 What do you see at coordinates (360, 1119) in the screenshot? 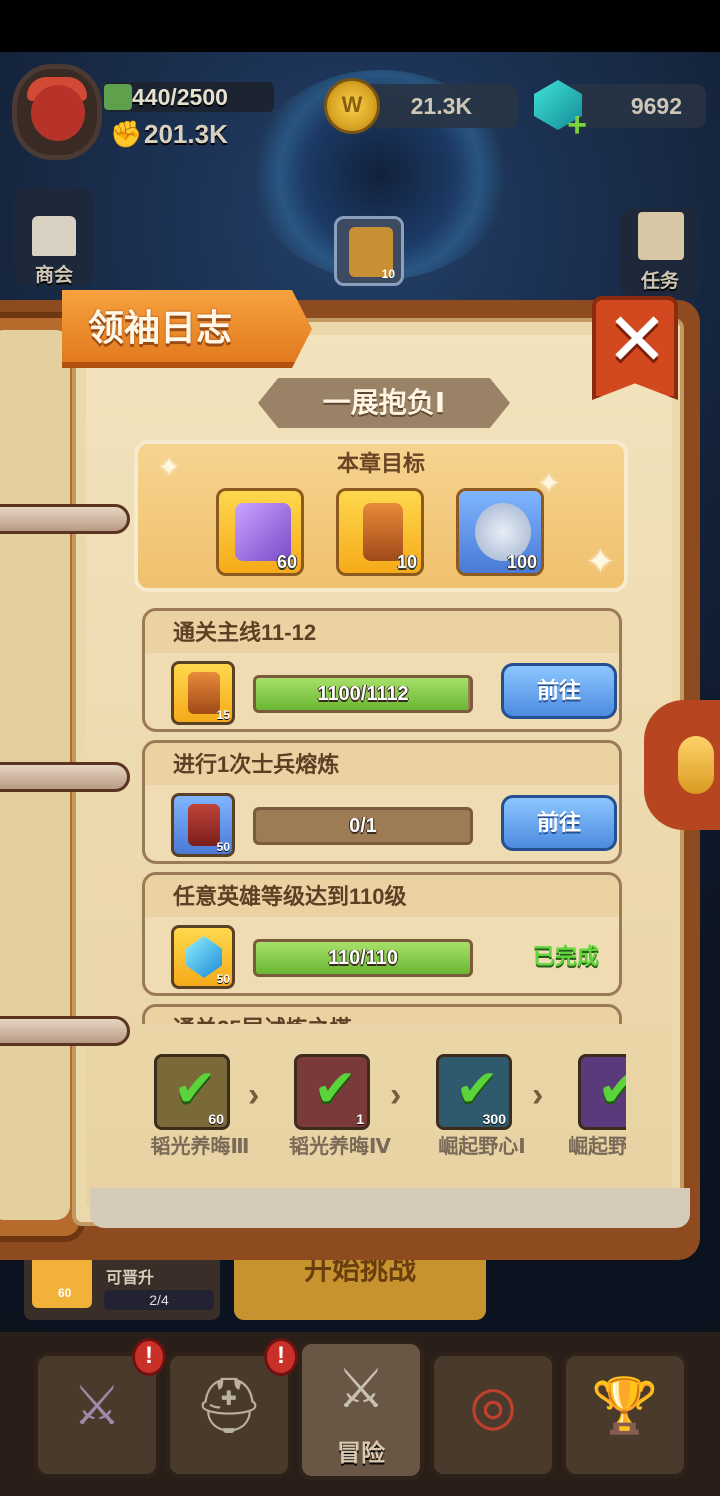
I see `milestone-count: 1` at bounding box center [360, 1119].